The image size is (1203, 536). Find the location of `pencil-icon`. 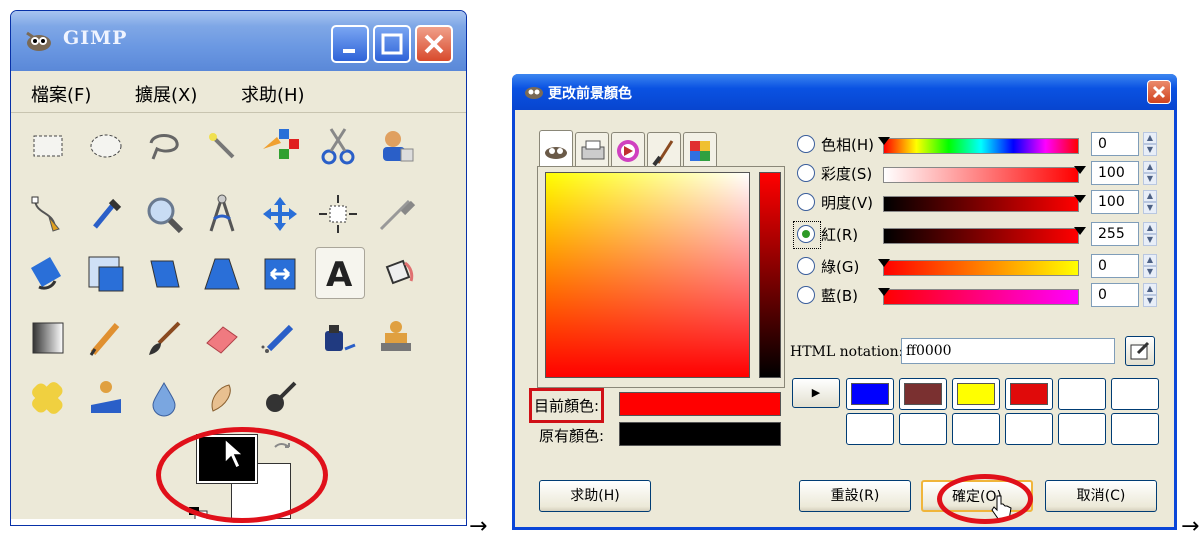

pencil-icon is located at coordinates (106, 338).